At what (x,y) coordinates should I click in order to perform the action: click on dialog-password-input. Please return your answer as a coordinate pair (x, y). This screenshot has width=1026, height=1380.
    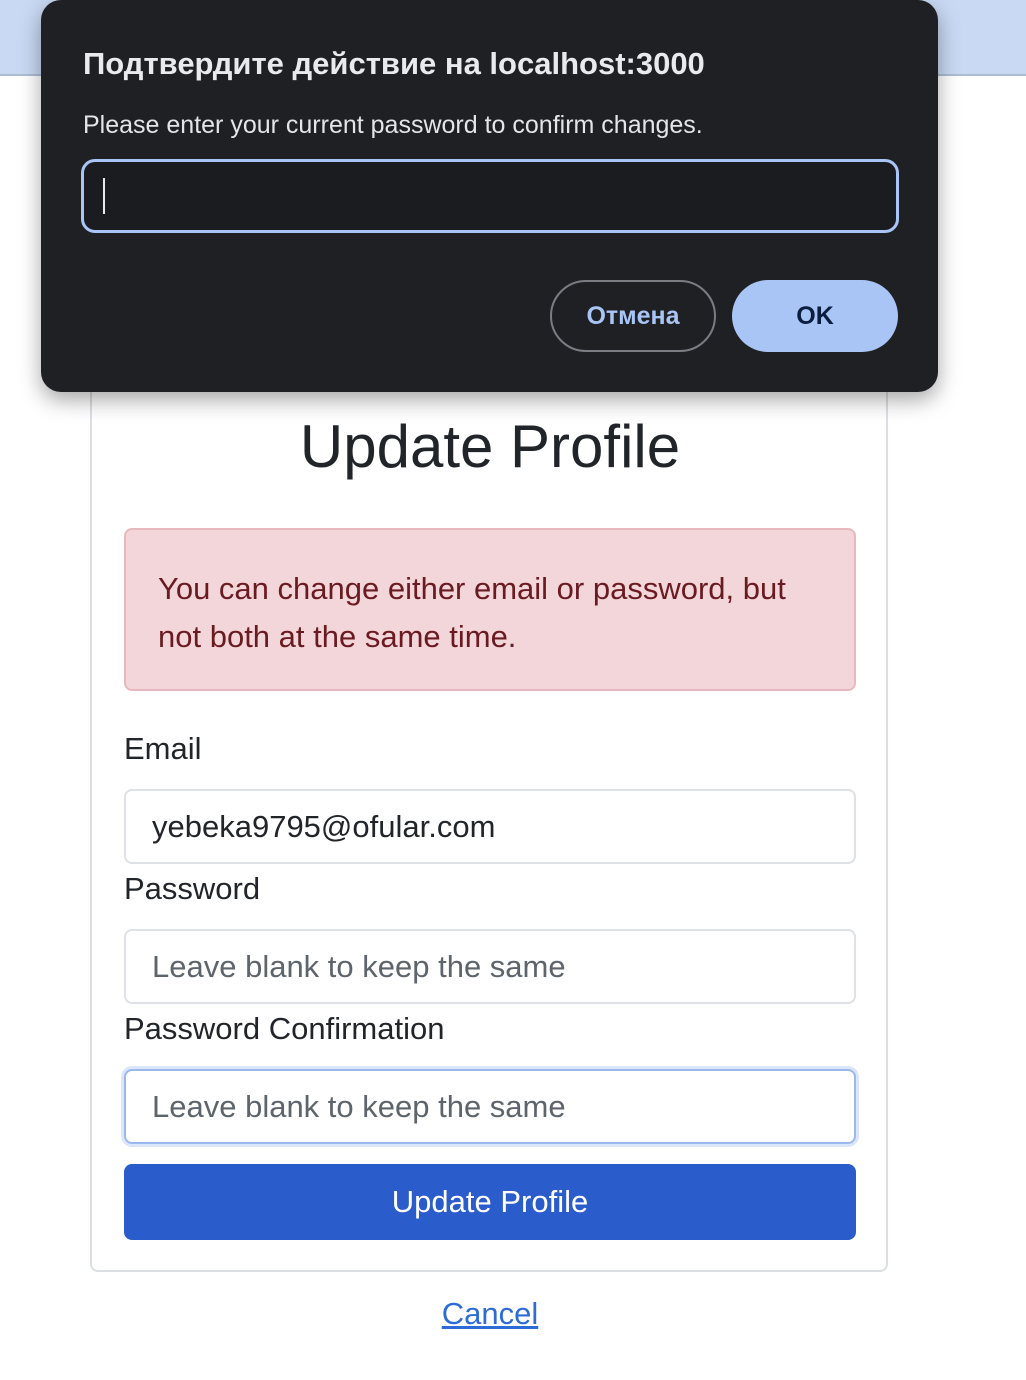
    Looking at the image, I should click on (490, 196).